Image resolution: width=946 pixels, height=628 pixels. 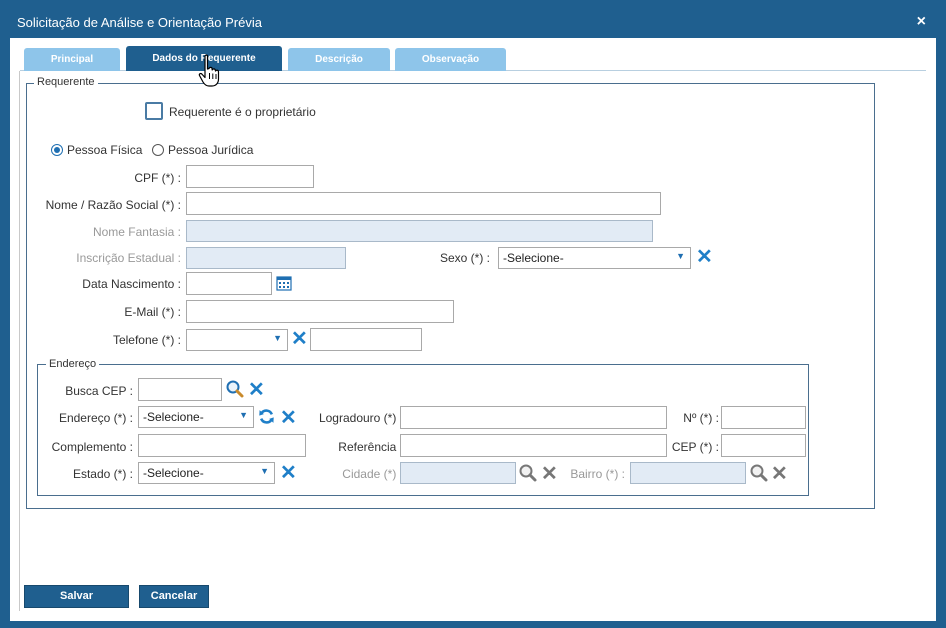 What do you see at coordinates (704, 257) in the screenshot?
I see `clear-sexo-icon: ✕` at bounding box center [704, 257].